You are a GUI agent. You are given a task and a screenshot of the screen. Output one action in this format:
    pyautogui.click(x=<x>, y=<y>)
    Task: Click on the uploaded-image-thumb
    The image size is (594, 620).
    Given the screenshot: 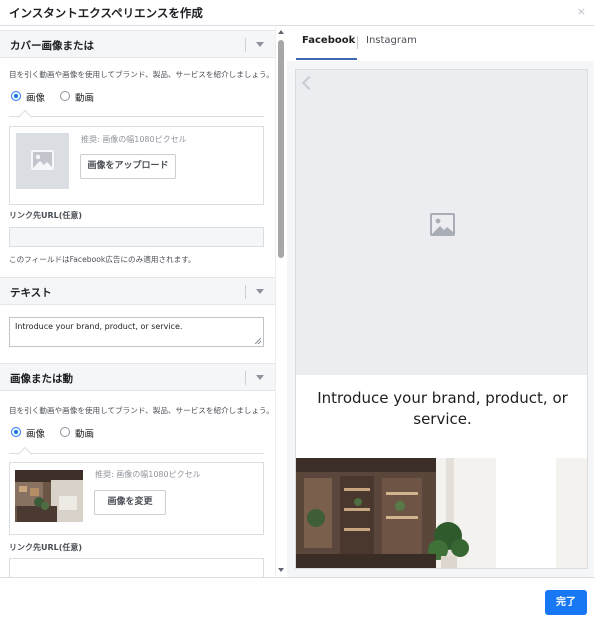 What is the action you would take?
    pyautogui.click(x=49, y=496)
    